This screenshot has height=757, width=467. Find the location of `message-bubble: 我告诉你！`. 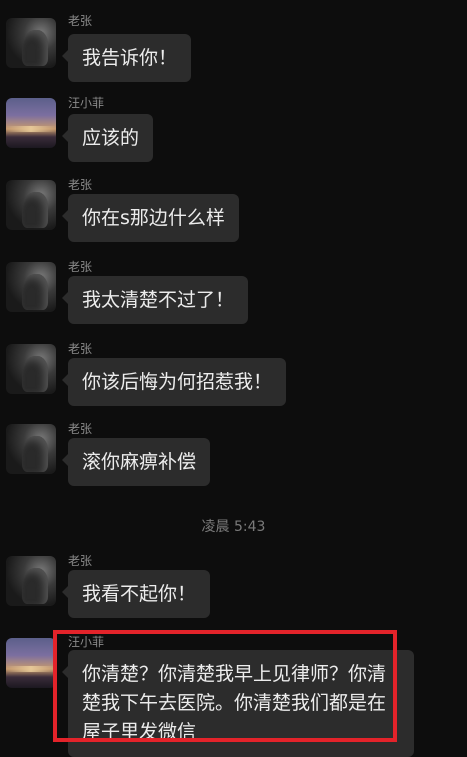

message-bubble: 我告诉你！ is located at coordinates (126, 58).